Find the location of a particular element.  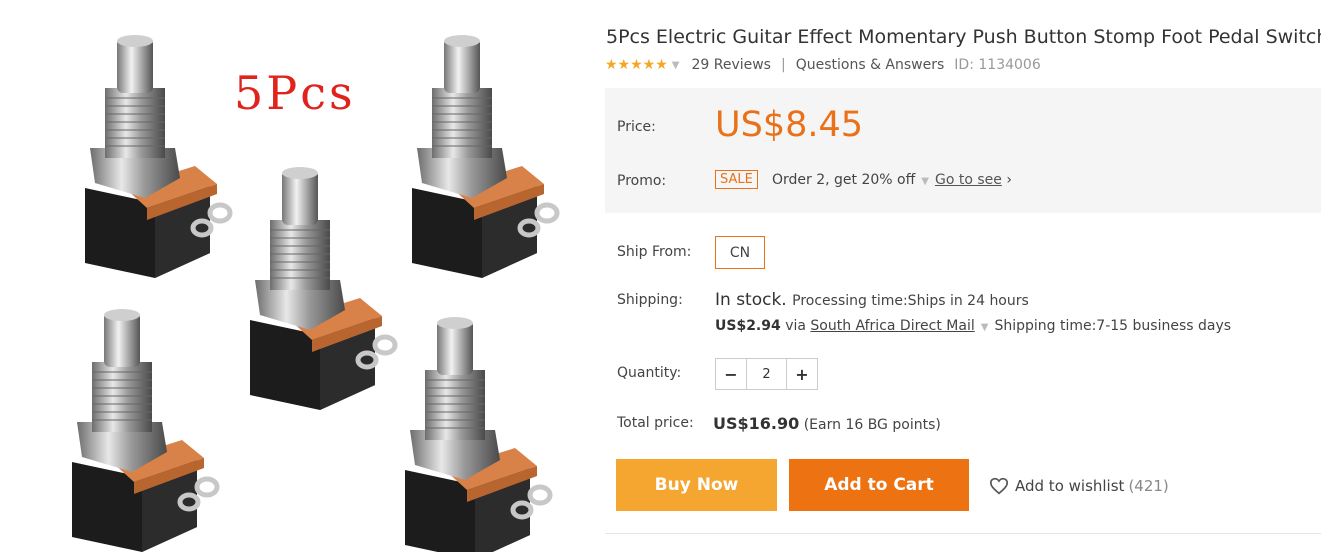

quantity-stepper: − 2 + is located at coordinates (766, 374).